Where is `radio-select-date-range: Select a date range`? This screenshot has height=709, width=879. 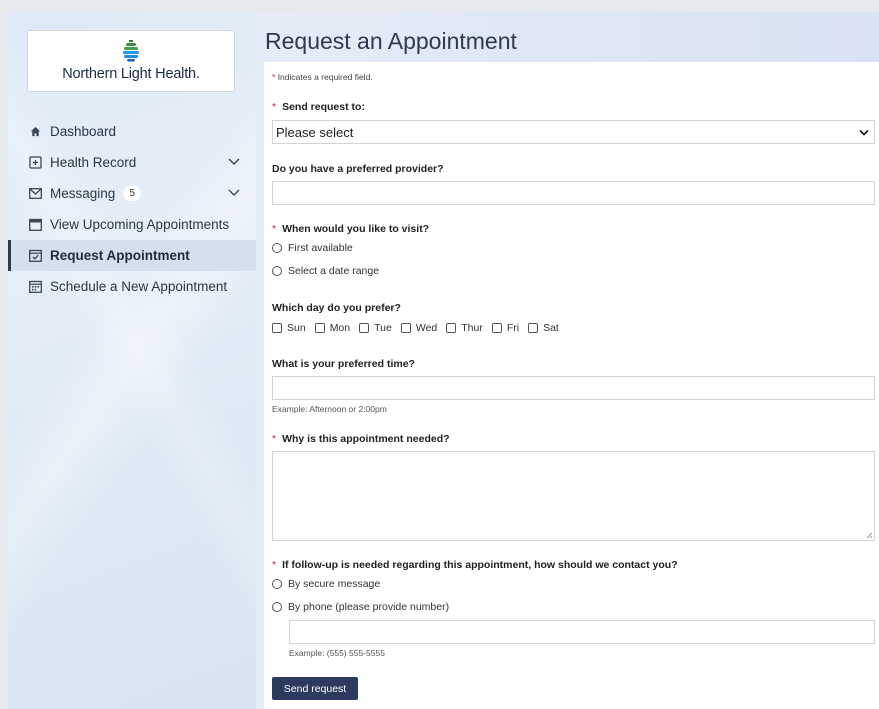 radio-select-date-range: Select a date range is located at coordinates (325, 271).